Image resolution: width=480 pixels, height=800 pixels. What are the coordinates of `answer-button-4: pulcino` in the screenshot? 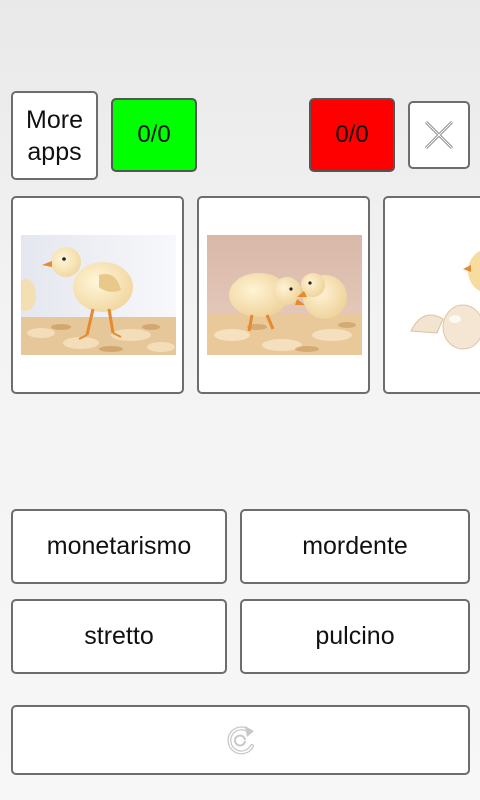 It's located at (355, 636).